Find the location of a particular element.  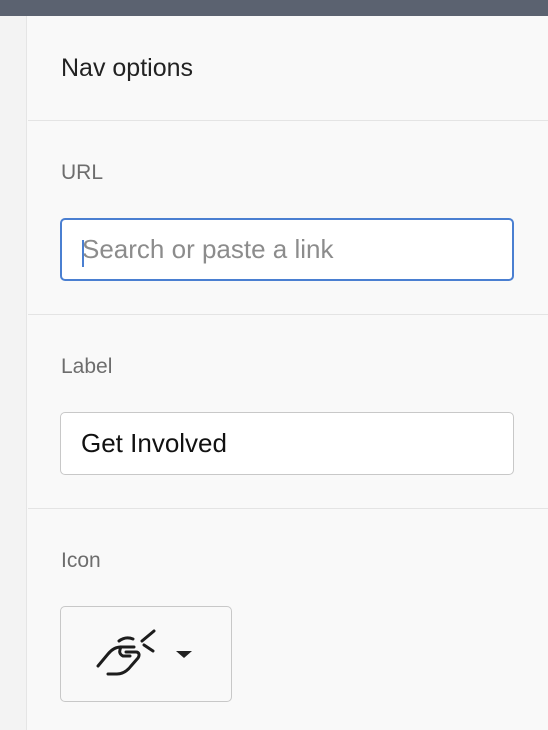

label-label: Label is located at coordinates (87, 366).